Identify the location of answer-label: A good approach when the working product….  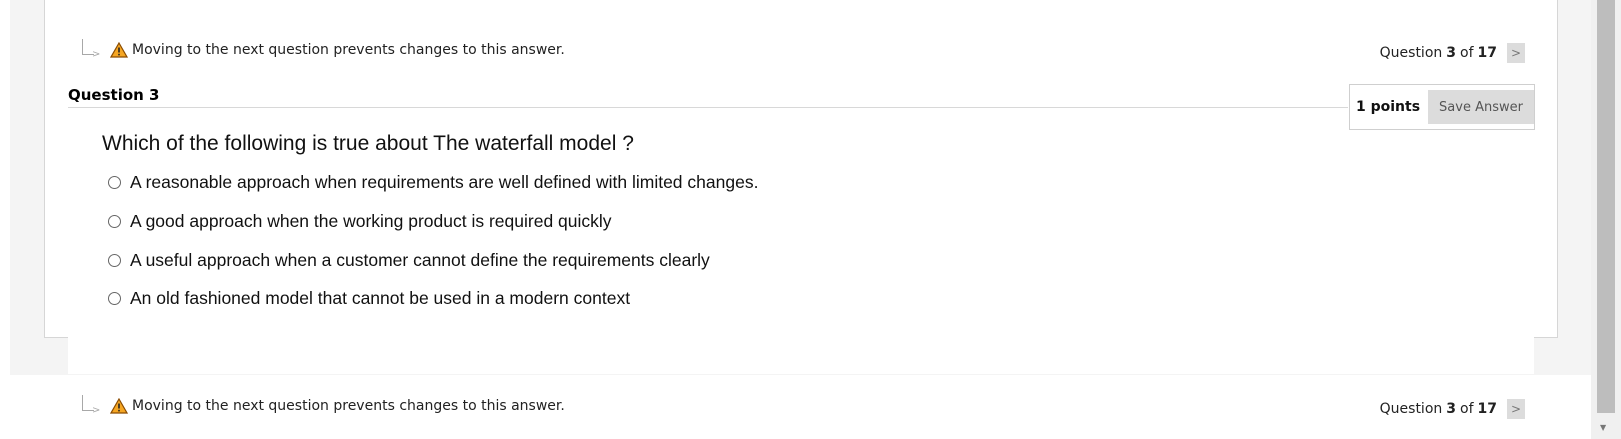
(371, 221).